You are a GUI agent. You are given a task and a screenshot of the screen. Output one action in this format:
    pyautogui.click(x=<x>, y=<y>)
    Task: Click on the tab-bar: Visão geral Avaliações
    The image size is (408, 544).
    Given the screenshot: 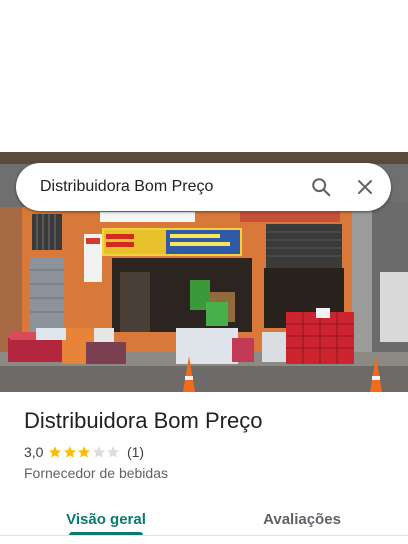 What is the action you would take?
    pyautogui.click(x=204, y=520)
    